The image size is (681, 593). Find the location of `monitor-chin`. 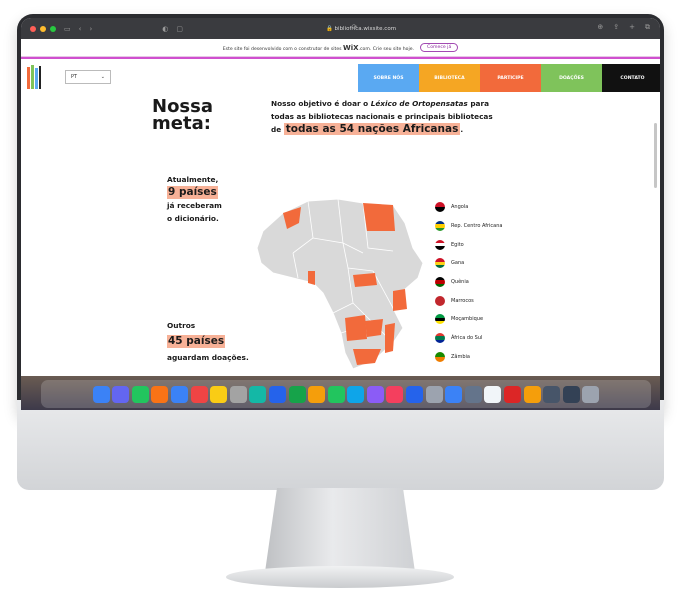

monitor-chin is located at coordinates (340, 445).